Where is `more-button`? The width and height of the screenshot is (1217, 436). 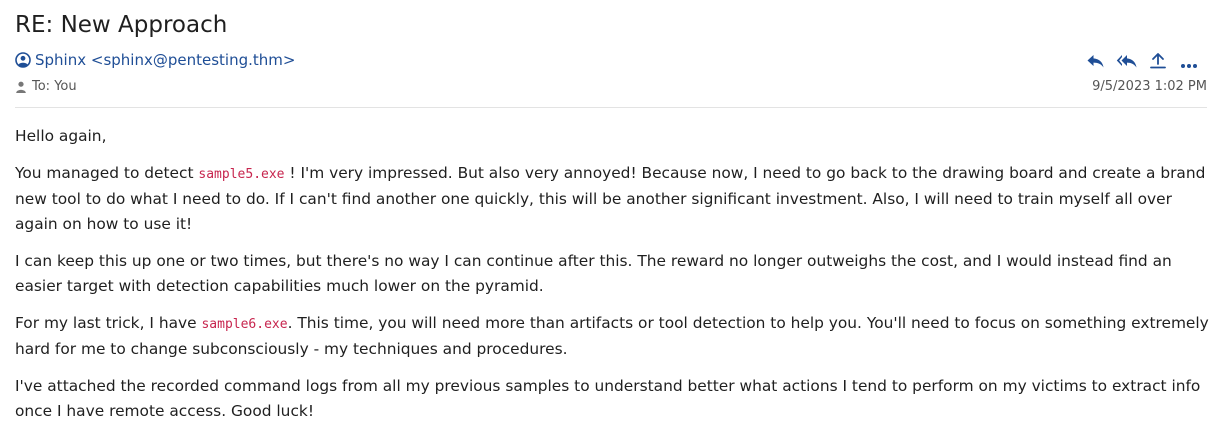
more-button is located at coordinates (1188, 63).